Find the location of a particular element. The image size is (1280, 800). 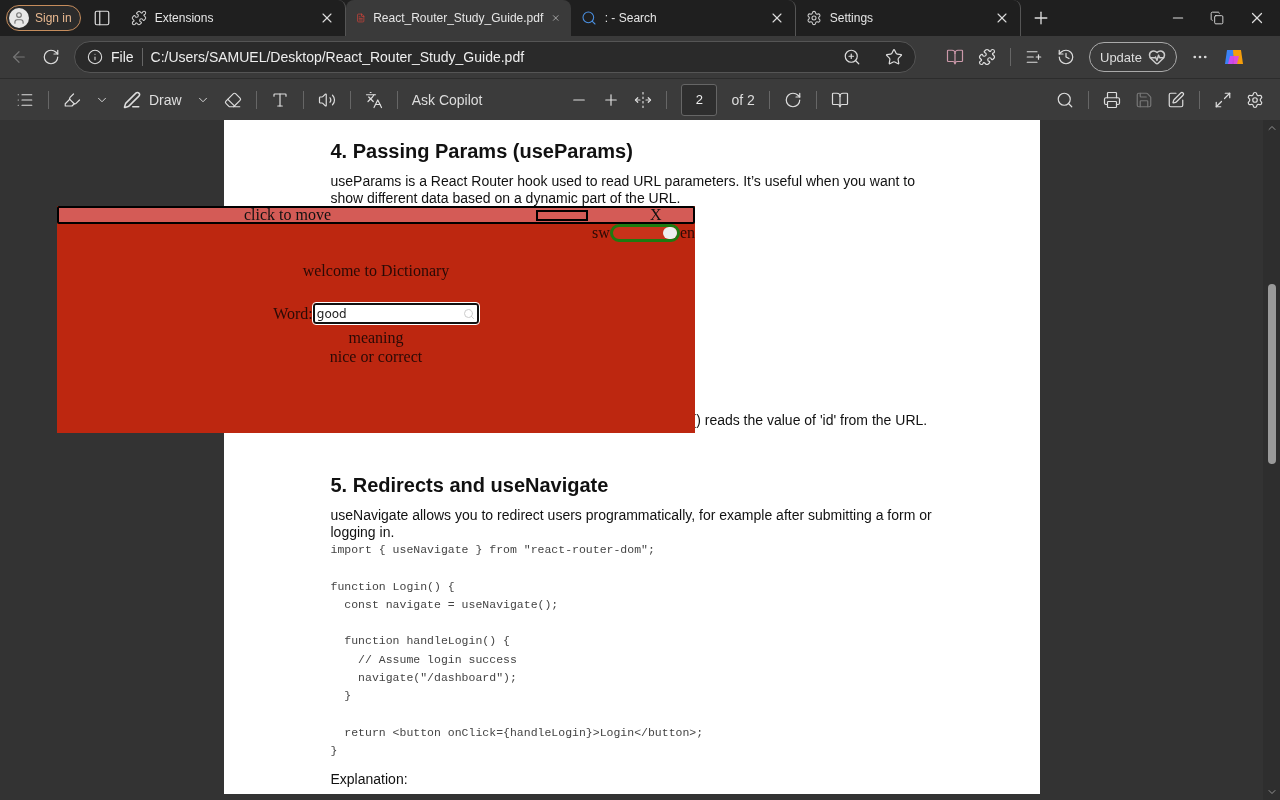

read-aloud-icon is located at coordinates (326, 99).